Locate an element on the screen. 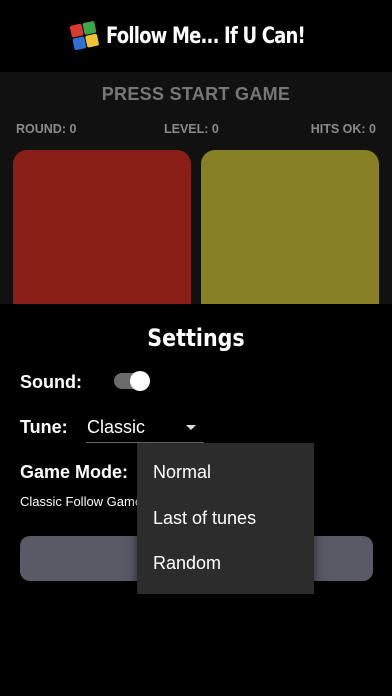 The width and height of the screenshot is (392, 696). yellow-pad is located at coordinates (290, 235).